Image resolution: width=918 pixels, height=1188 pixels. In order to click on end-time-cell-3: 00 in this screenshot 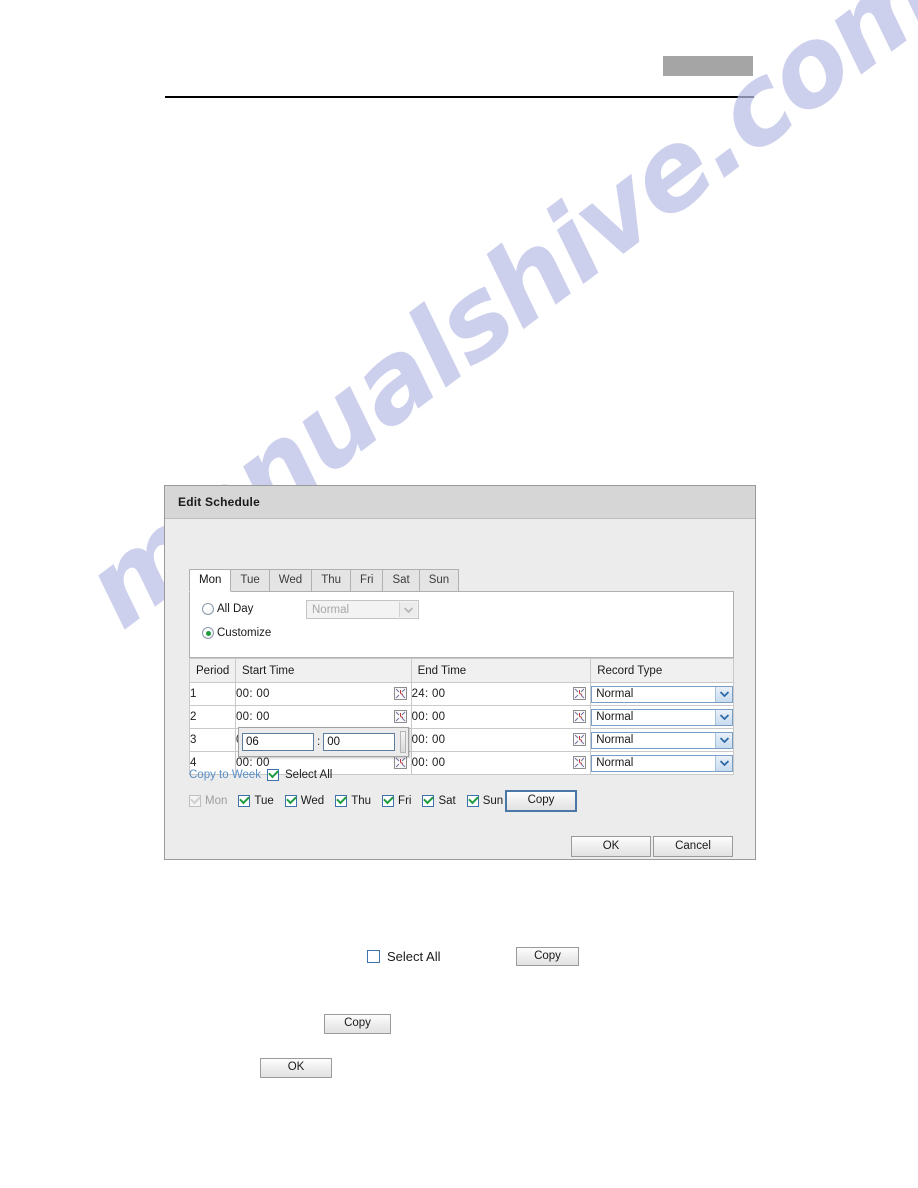, I will do `click(501, 740)`.